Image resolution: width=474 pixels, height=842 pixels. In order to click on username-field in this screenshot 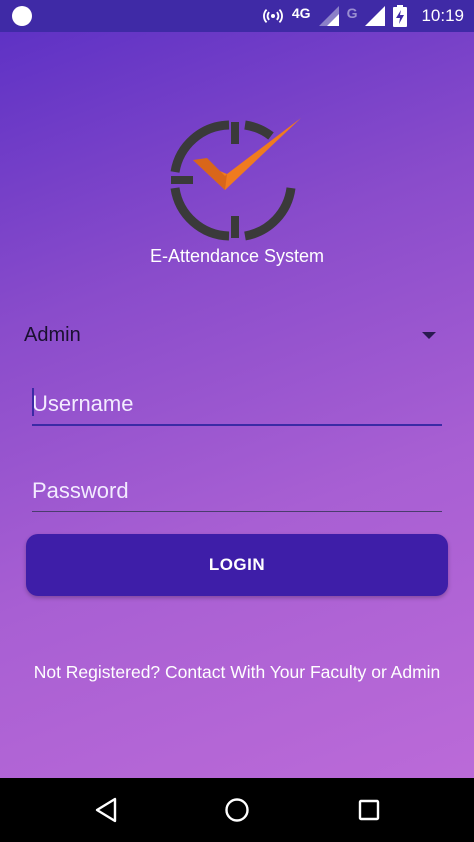, I will do `click(237, 405)`.